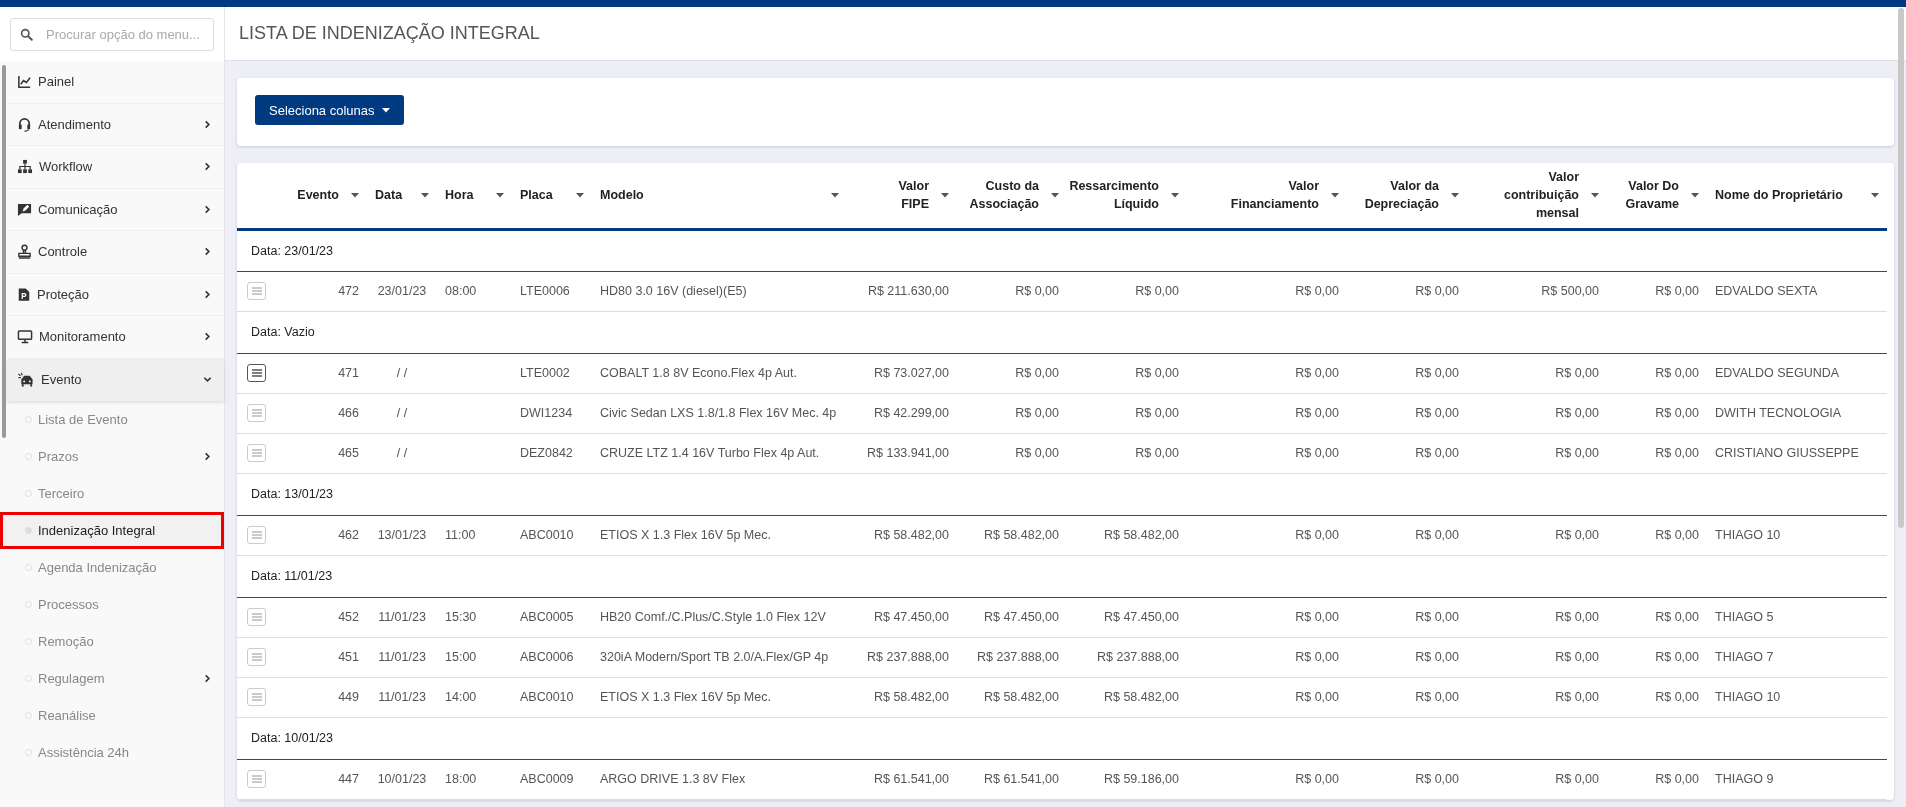  What do you see at coordinates (318, 195) in the screenshot?
I see `column-header: Evento` at bounding box center [318, 195].